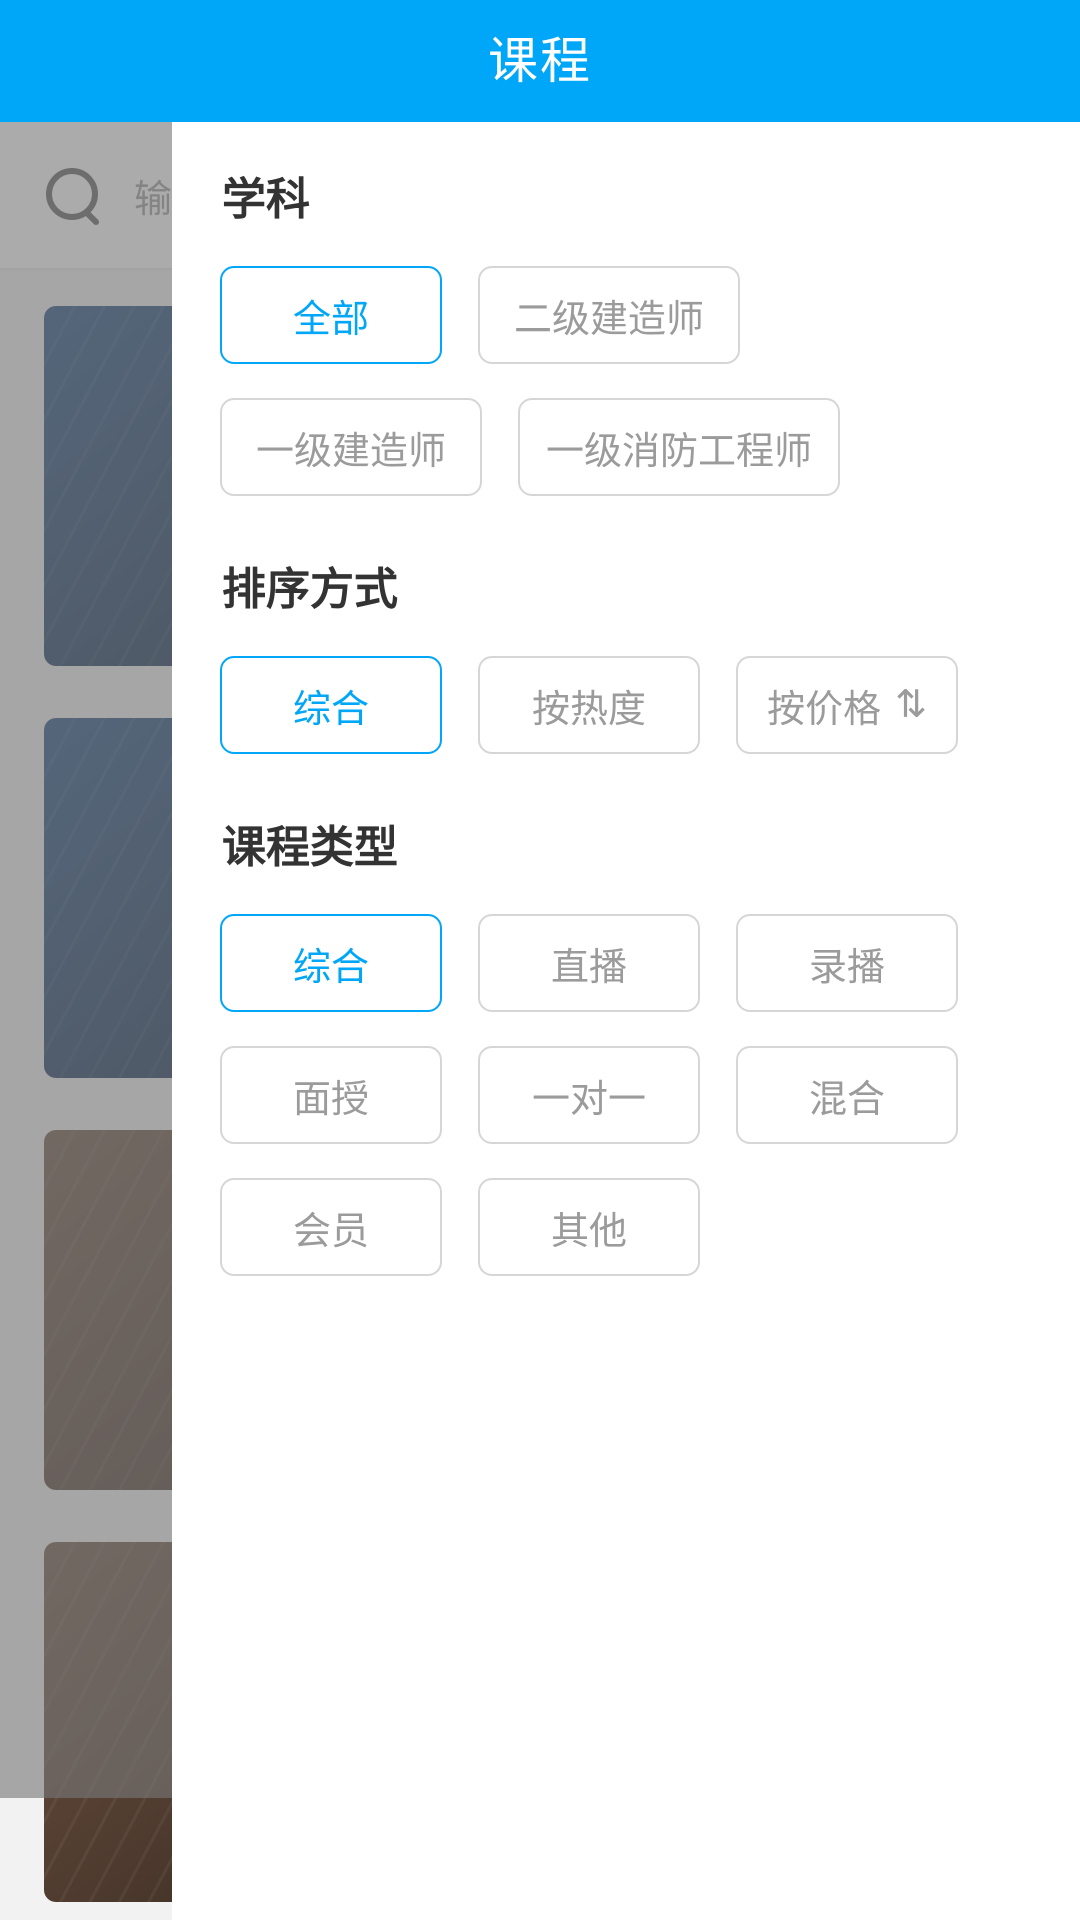  I want to click on page-title: 课程, so click(540, 61).